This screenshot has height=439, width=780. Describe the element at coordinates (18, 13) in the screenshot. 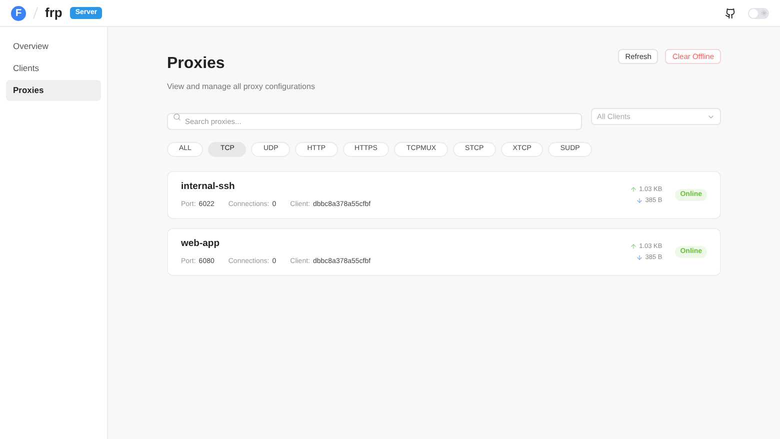

I see `logo-icon: F` at that location.